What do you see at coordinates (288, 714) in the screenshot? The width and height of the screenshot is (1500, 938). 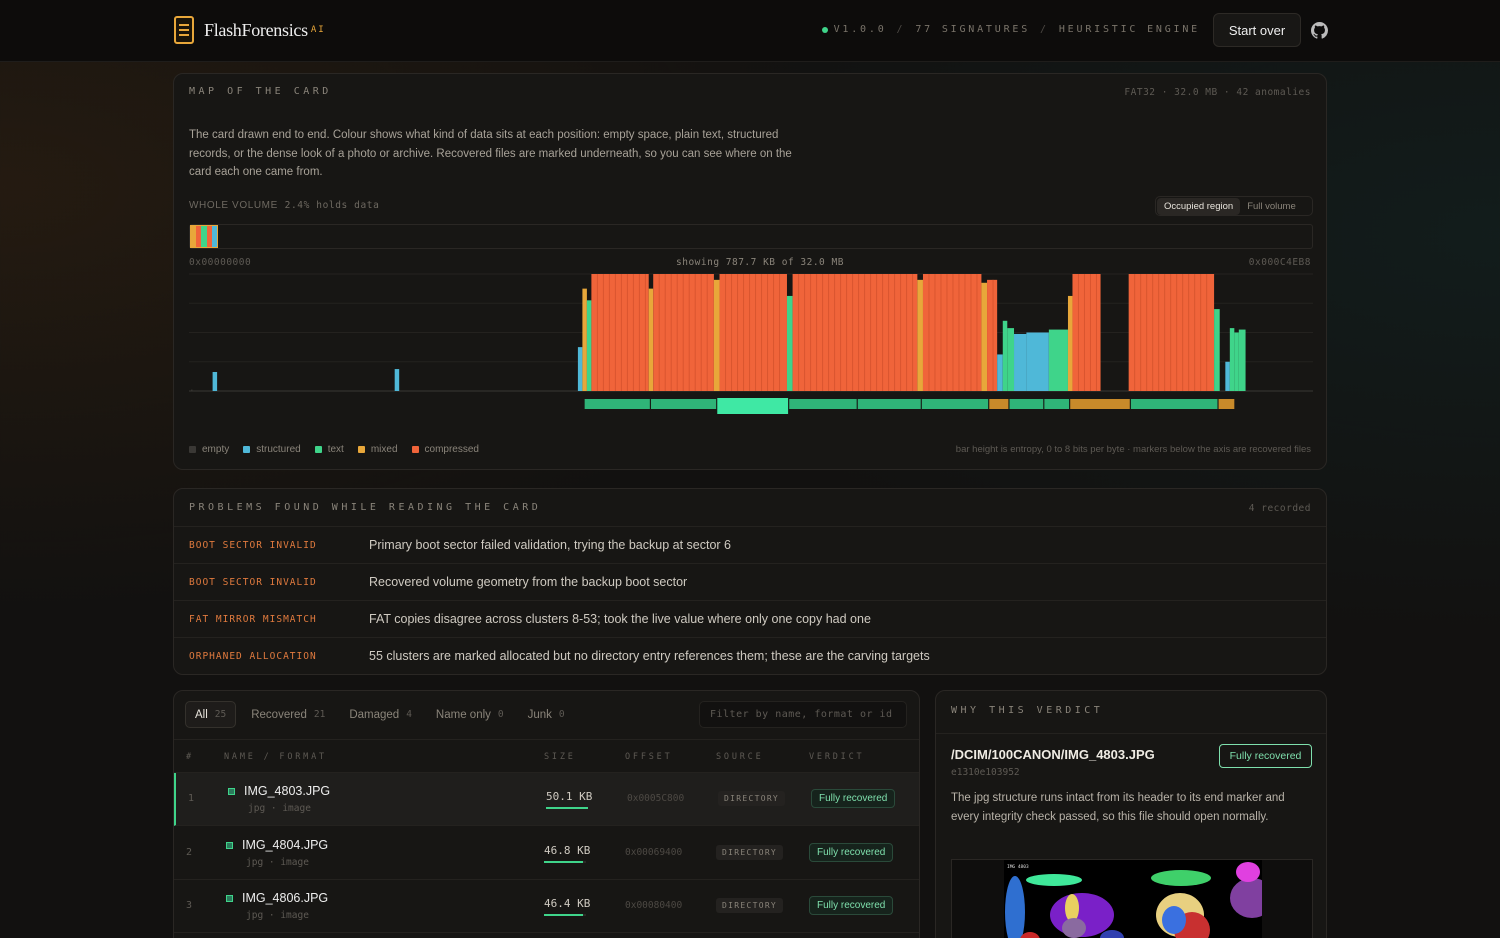 I see `tab-recovered: Recovered 21` at bounding box center [288, 714].